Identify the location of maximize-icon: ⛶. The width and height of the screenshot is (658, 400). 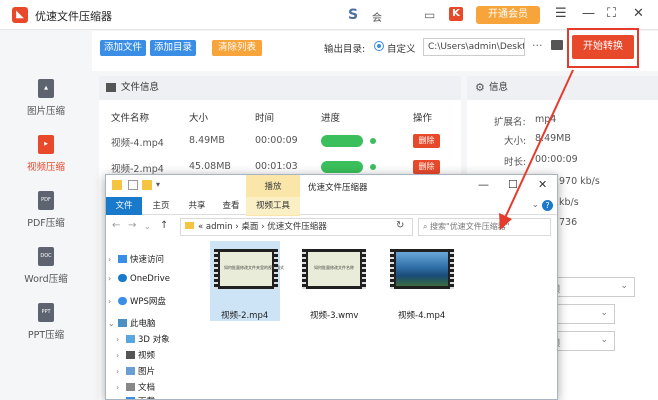
(611, 13).